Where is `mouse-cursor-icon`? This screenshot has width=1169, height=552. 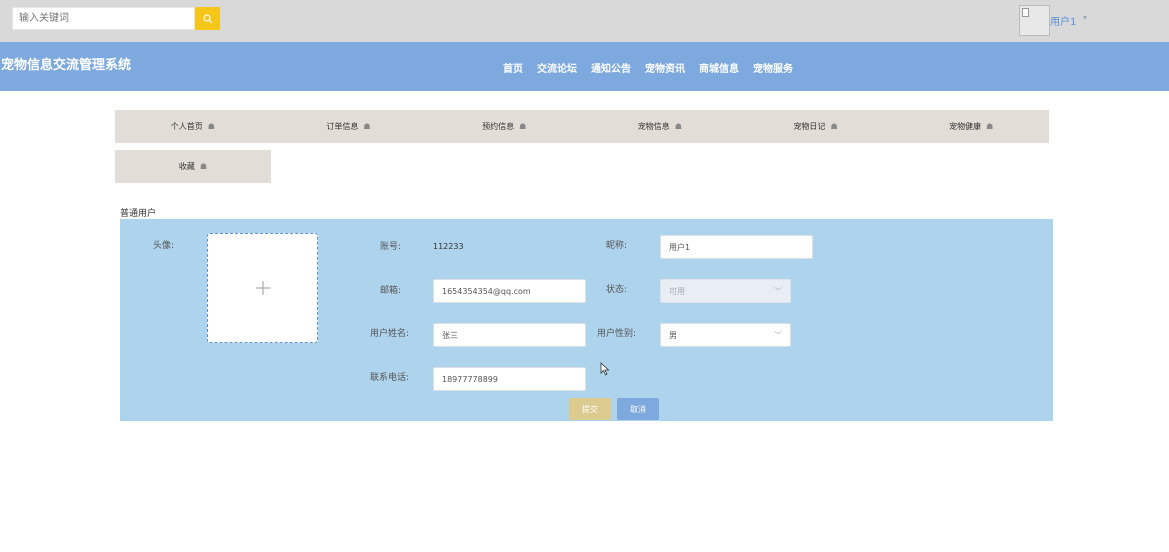 mouse-cursor-icon is located at coordinates (605, 369).